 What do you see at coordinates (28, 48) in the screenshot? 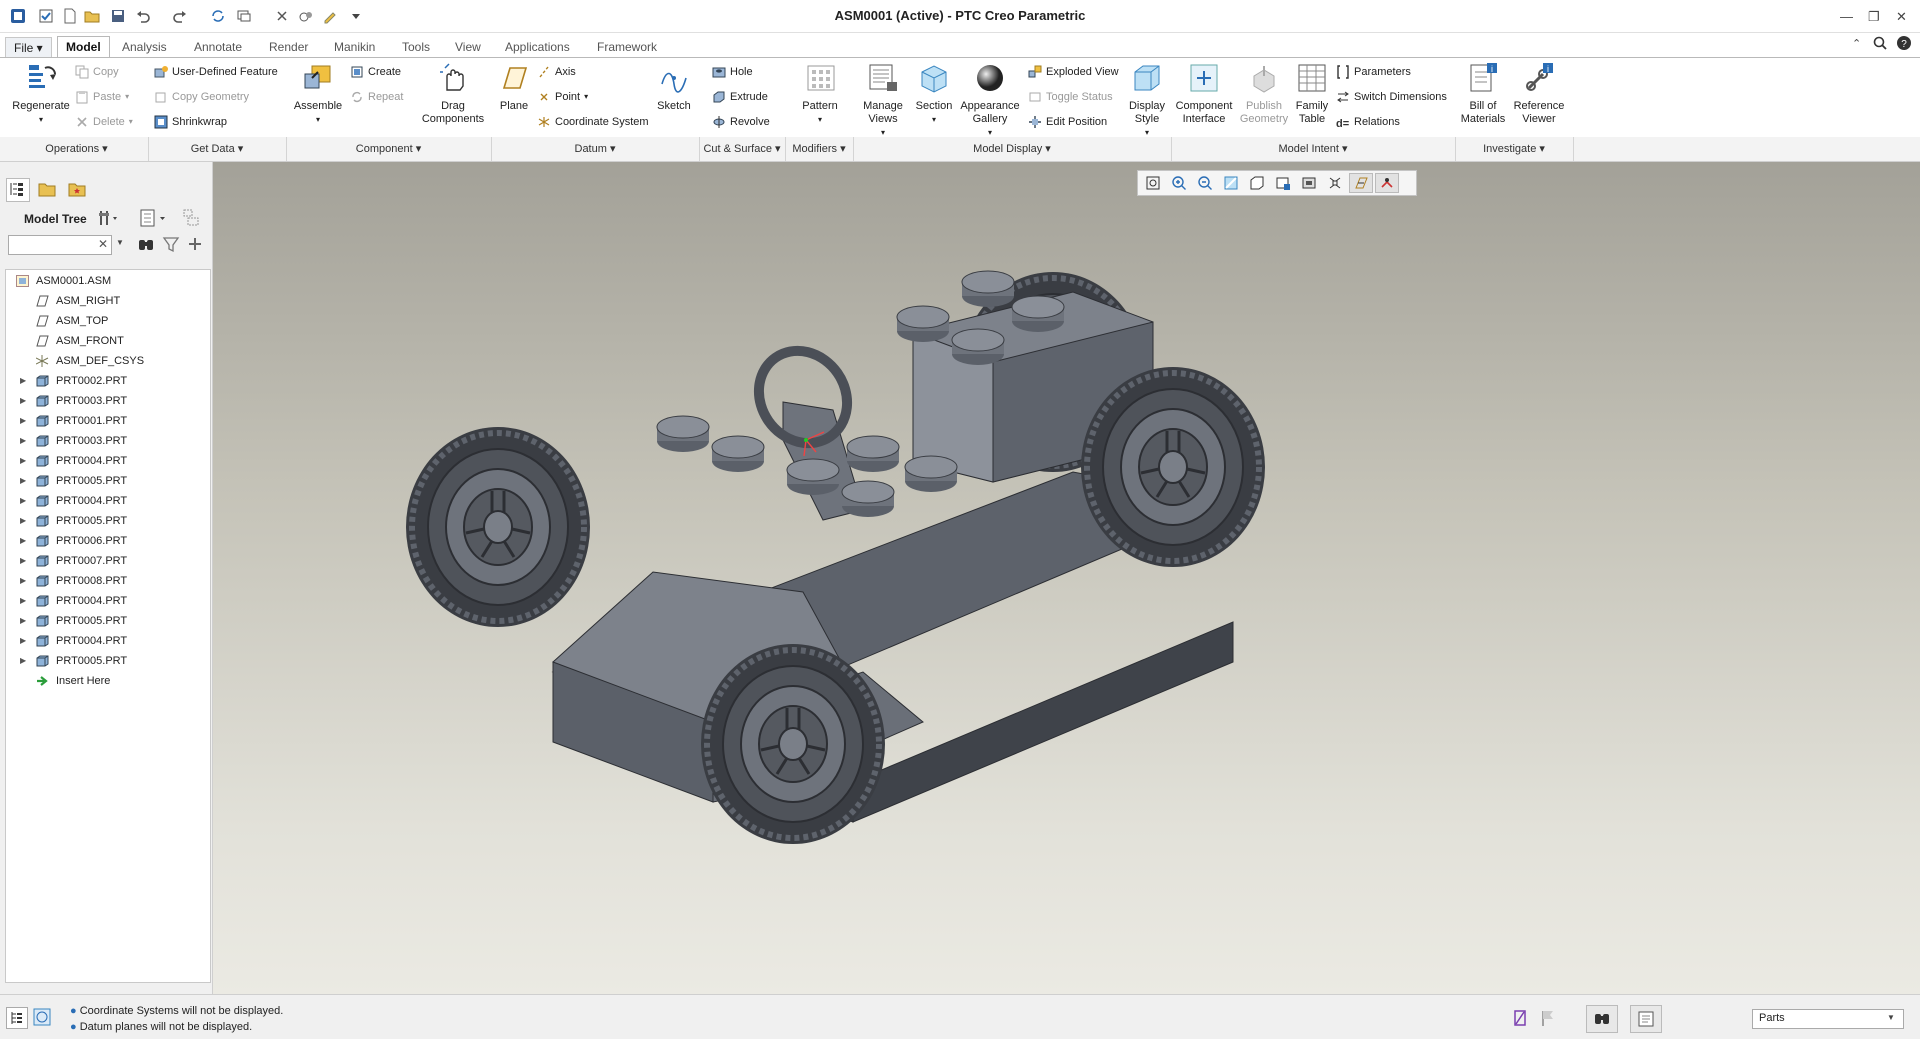
I see `tab-file: File ▾` at bounding box center [28, 48].